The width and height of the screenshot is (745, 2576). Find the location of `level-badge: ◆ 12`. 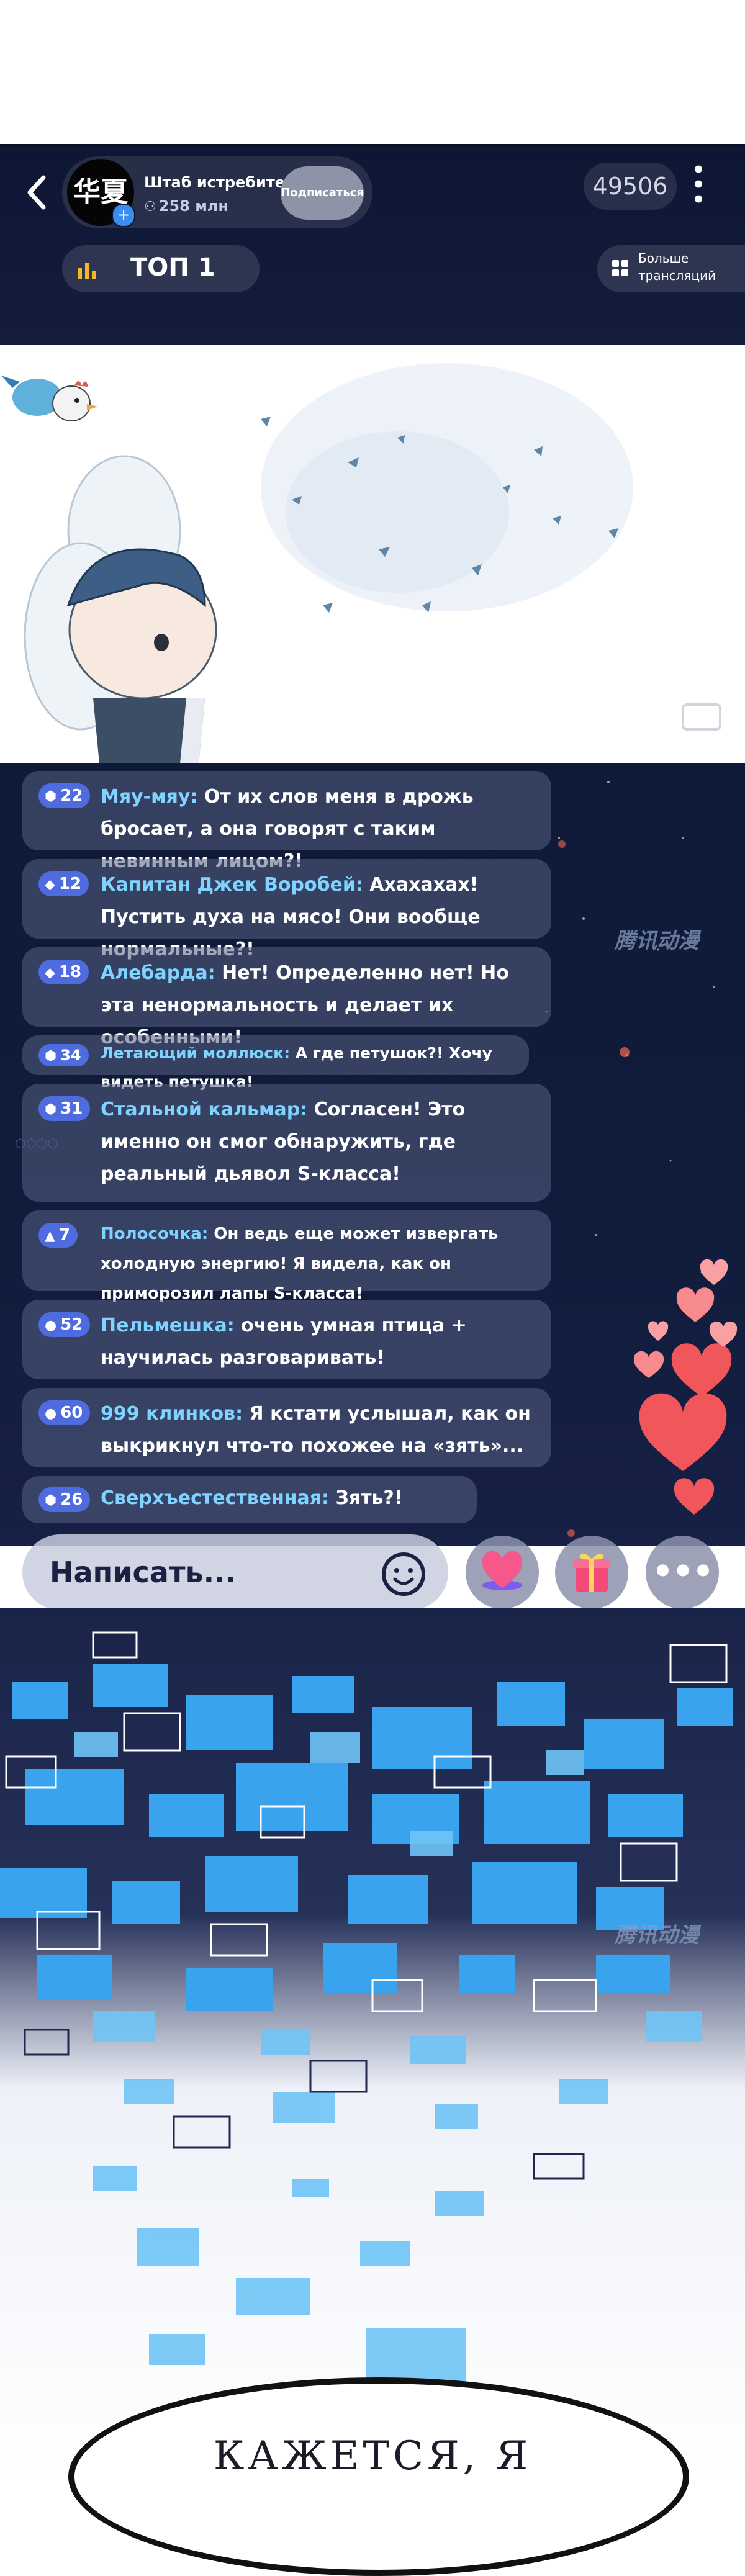

level-badge: ◆ 12 is located at coordinates (63, 883).